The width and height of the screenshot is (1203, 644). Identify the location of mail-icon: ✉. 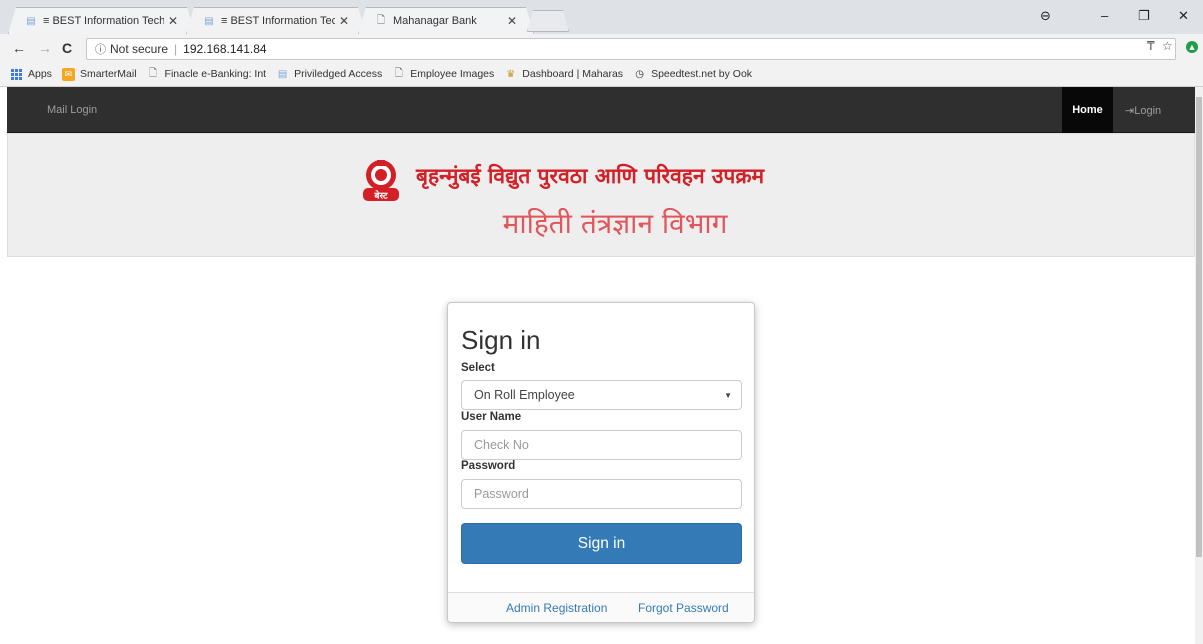
(68, 74).